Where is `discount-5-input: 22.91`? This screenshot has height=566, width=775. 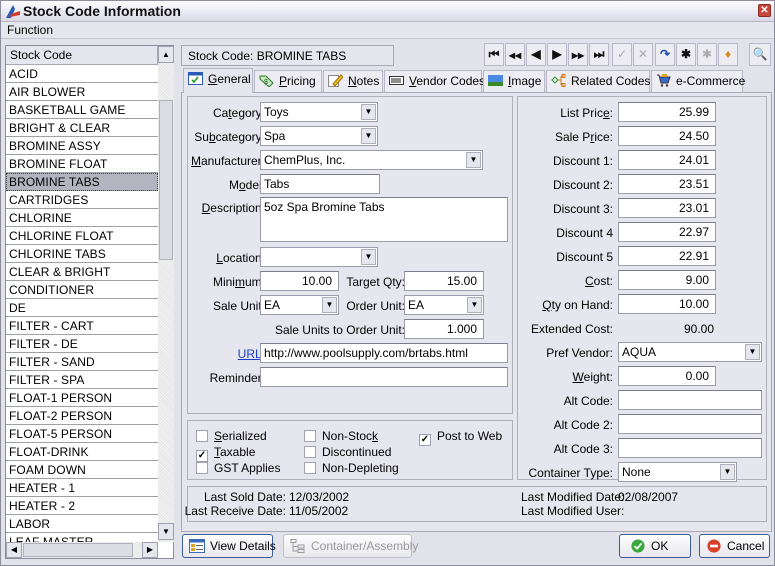 discount-5-input: 22.91 is located at coordinates (667, 256).